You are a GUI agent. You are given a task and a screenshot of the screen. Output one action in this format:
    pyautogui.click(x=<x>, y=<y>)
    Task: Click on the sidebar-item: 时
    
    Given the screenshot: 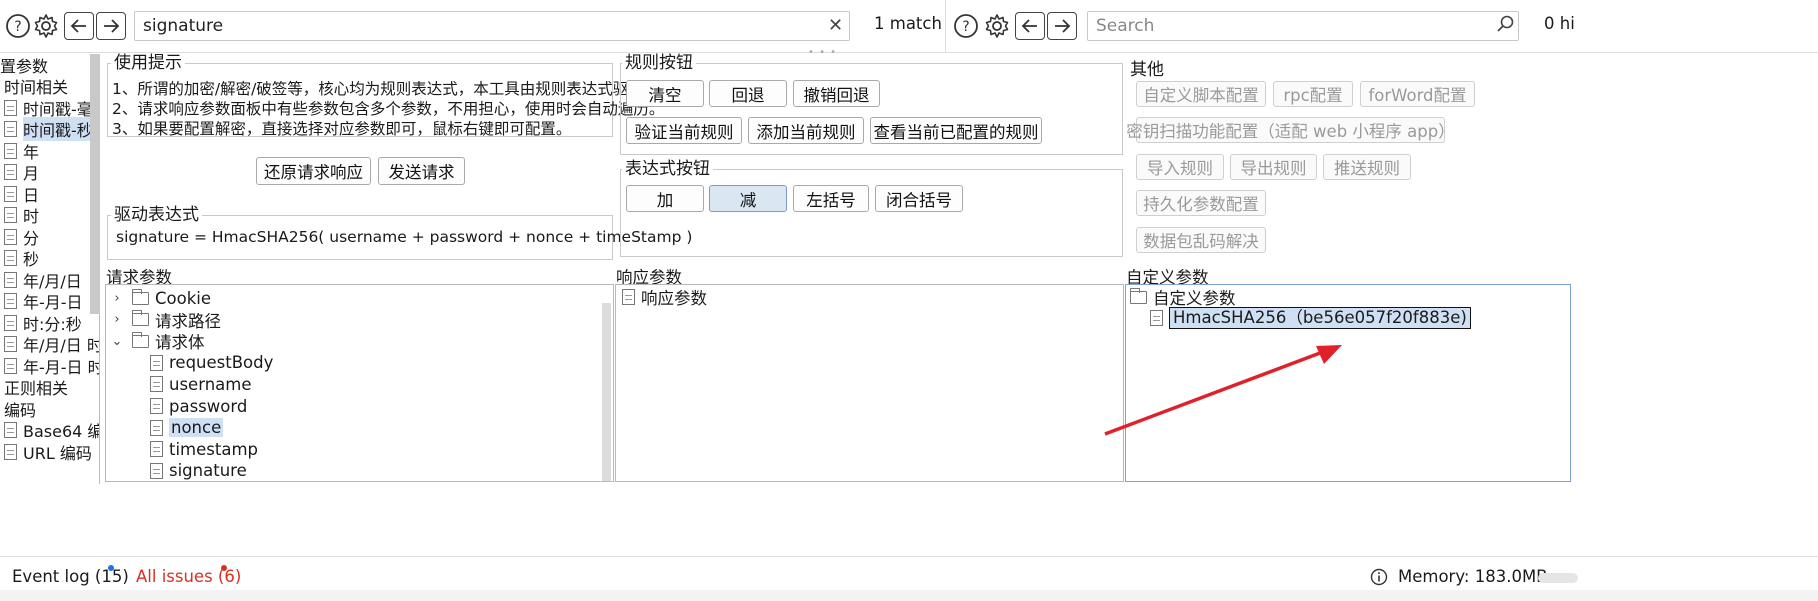 What is the action you would take?
    pyautogui.click(x=21, y=215)
    